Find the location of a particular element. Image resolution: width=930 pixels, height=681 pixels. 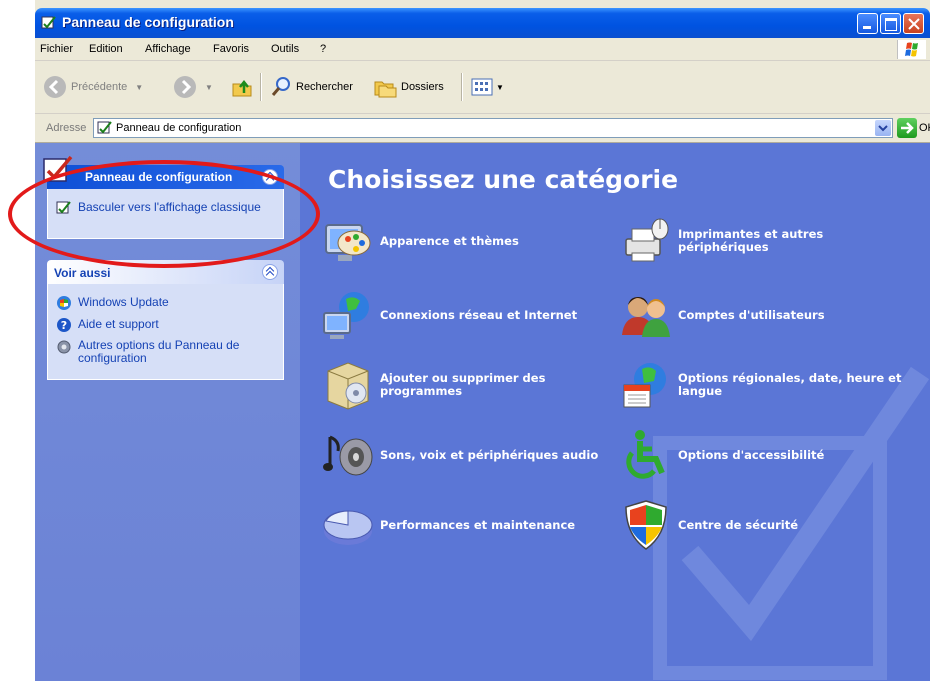

category-label: Ajouter ou supprimer des programmes is located at coordinates (463, 384).